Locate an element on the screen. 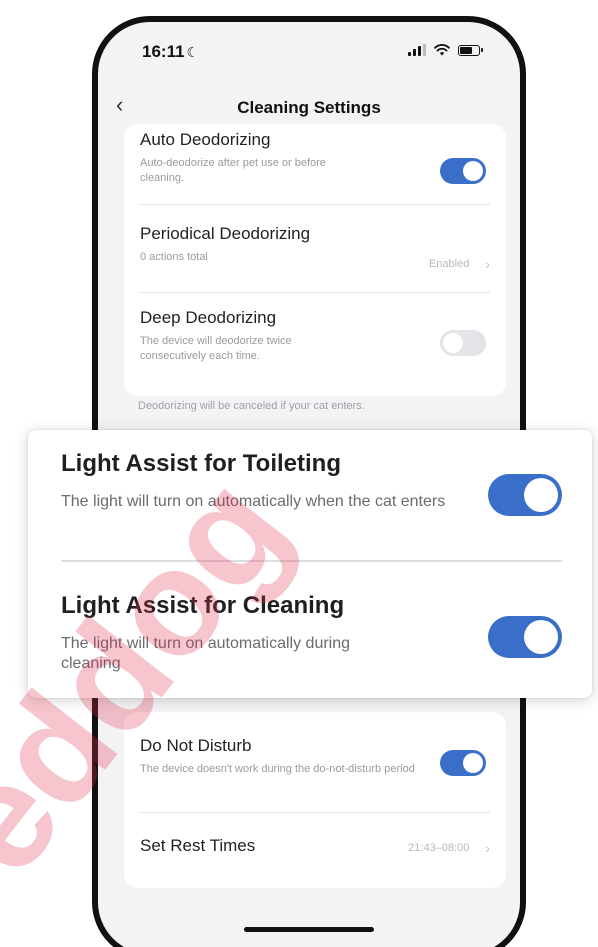 The height and width of the screenshot is (947, 598). page-title: Cleaning Settings is located at coordinates (309, 107).